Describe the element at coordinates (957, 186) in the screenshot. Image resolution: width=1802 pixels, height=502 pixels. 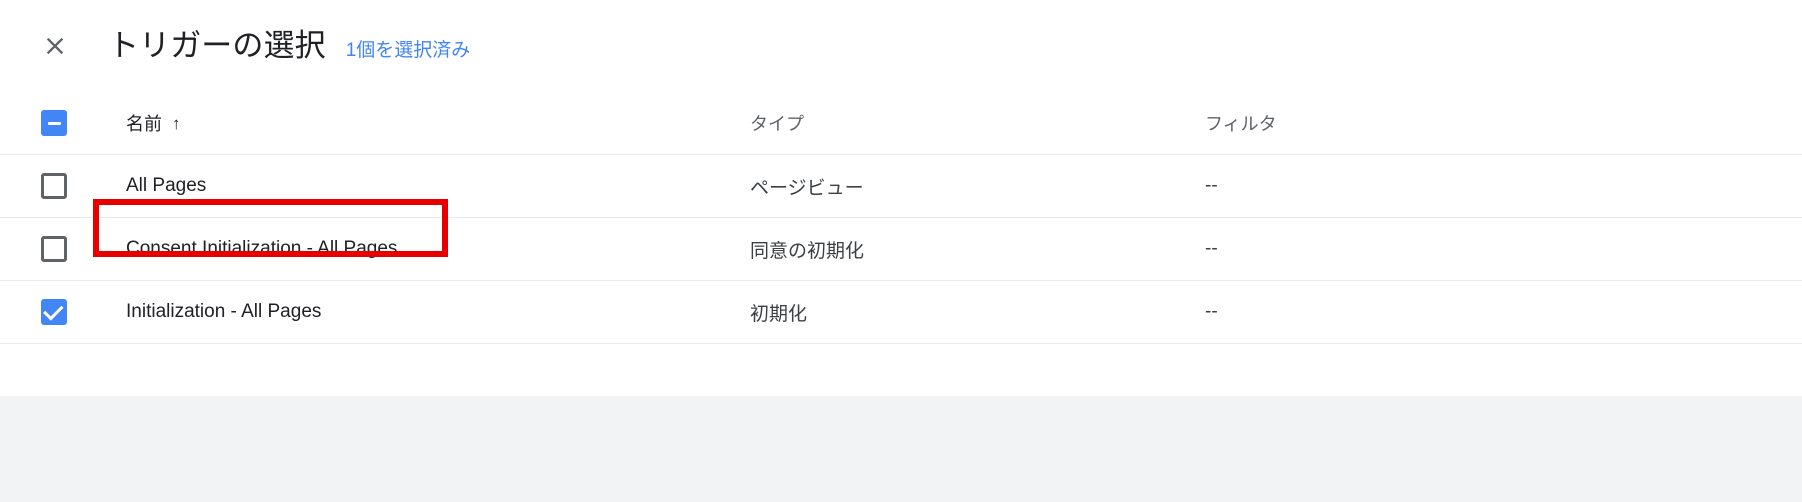
I see `row-type-cell: ページビュー` at that location.